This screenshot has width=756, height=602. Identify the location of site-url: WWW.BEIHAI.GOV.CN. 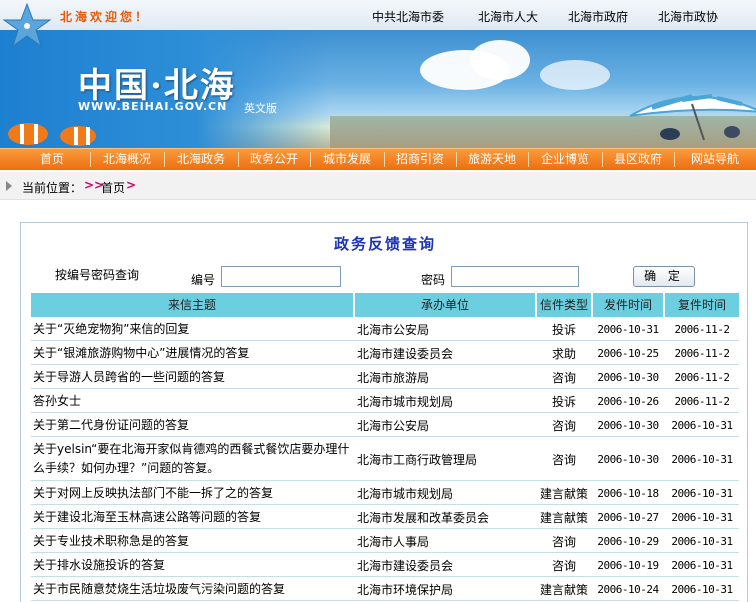
(153, 106).